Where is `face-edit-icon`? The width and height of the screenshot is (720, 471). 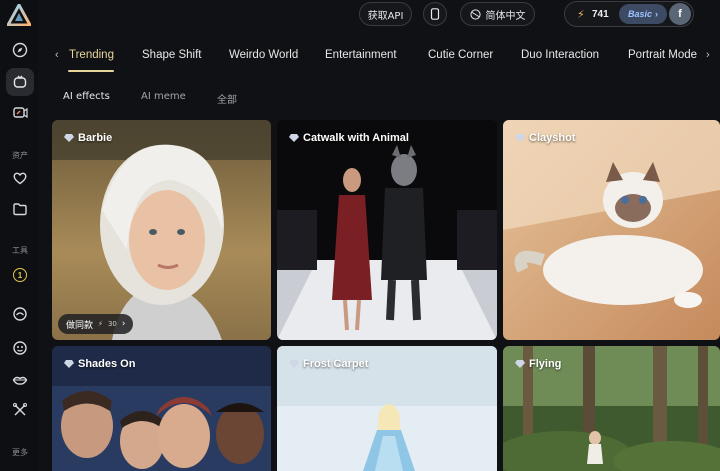
face-edit-icon is located at coordinates (20, 348).